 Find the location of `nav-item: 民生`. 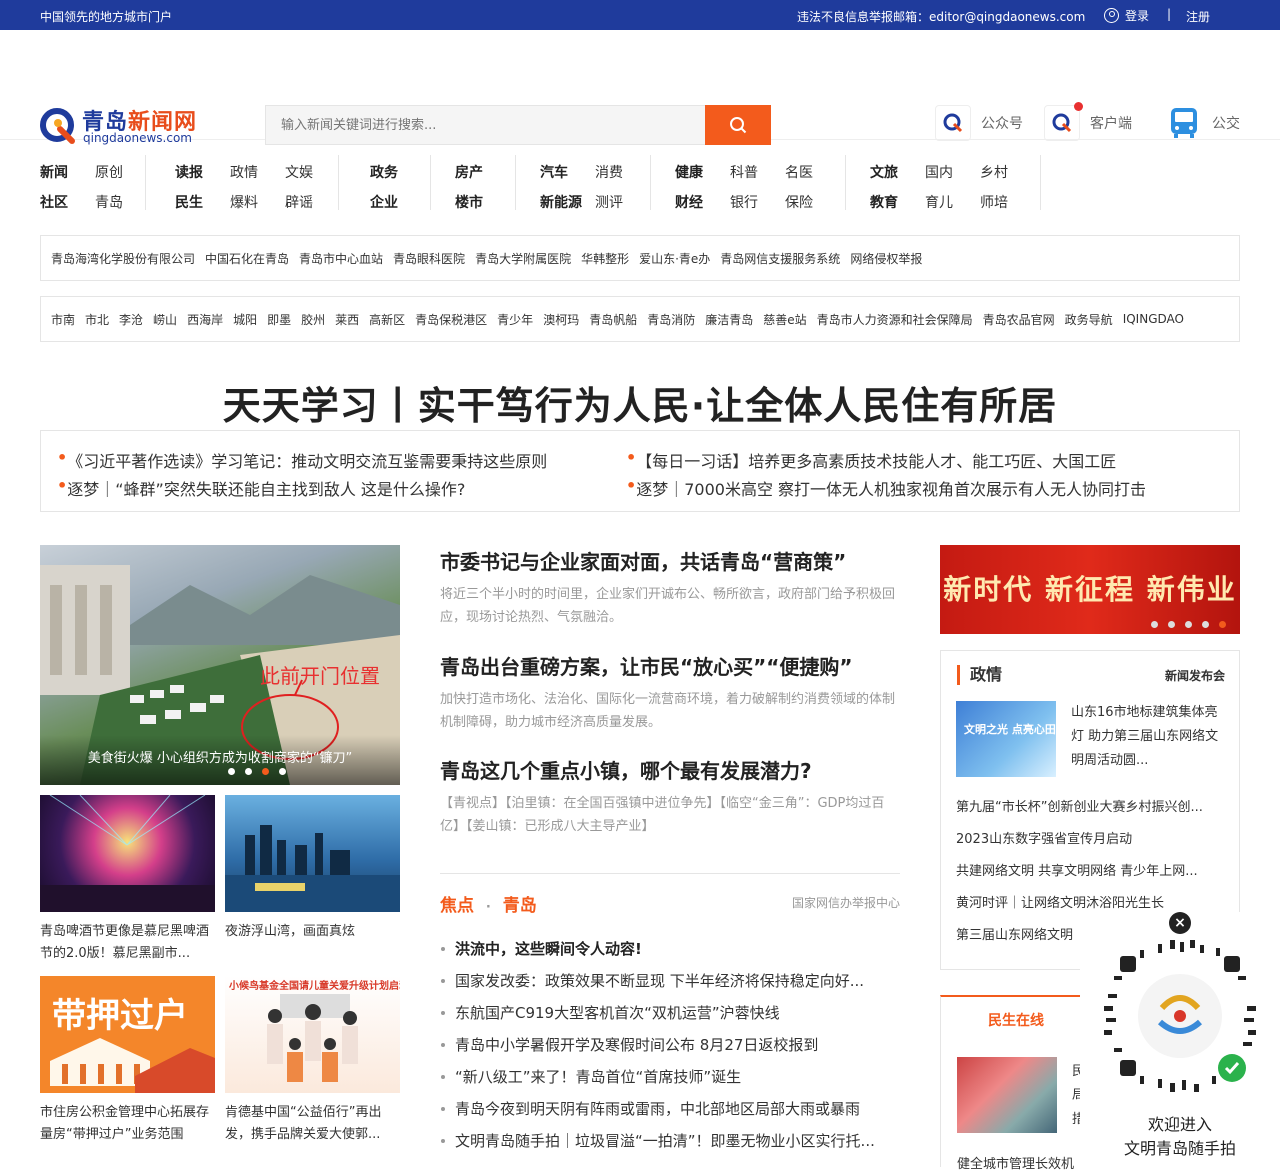

nav-item: 民生 is located at coordinates (189, 202).